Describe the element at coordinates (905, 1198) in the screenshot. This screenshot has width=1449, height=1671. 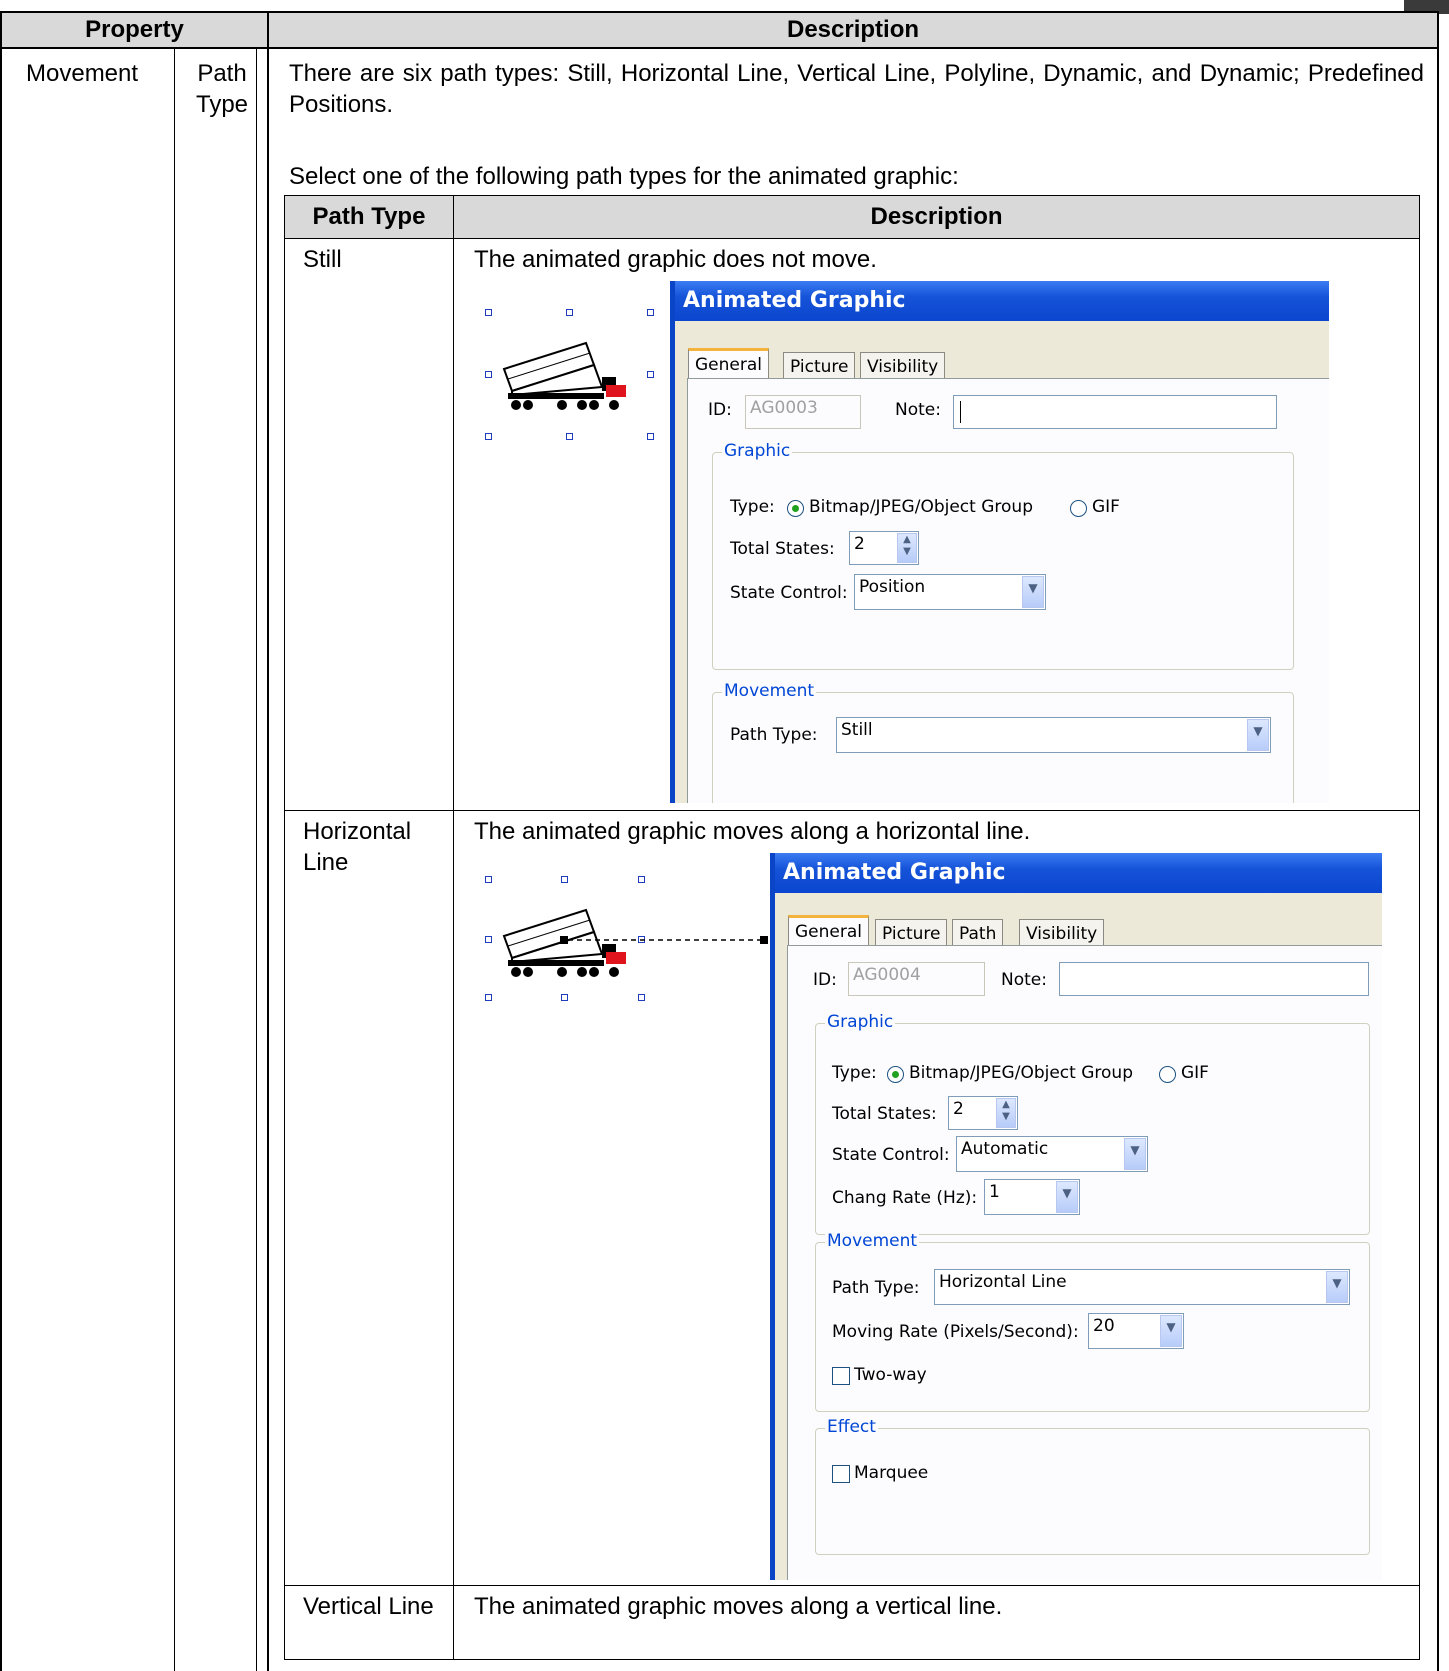
I see `change-rate-label: Chang Rate (Hz):` at that location.